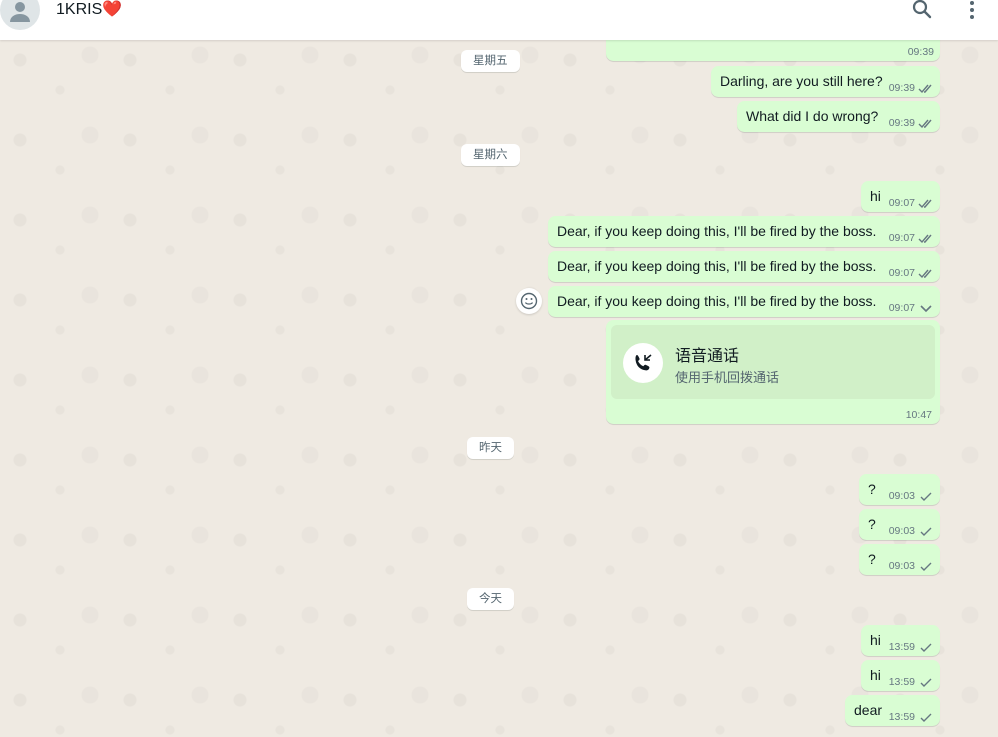 This screenshot has width=998, height=737. Describe the element at coordinates (926, 308) in the screenshot. I see `chevron-down-icon` at that location.